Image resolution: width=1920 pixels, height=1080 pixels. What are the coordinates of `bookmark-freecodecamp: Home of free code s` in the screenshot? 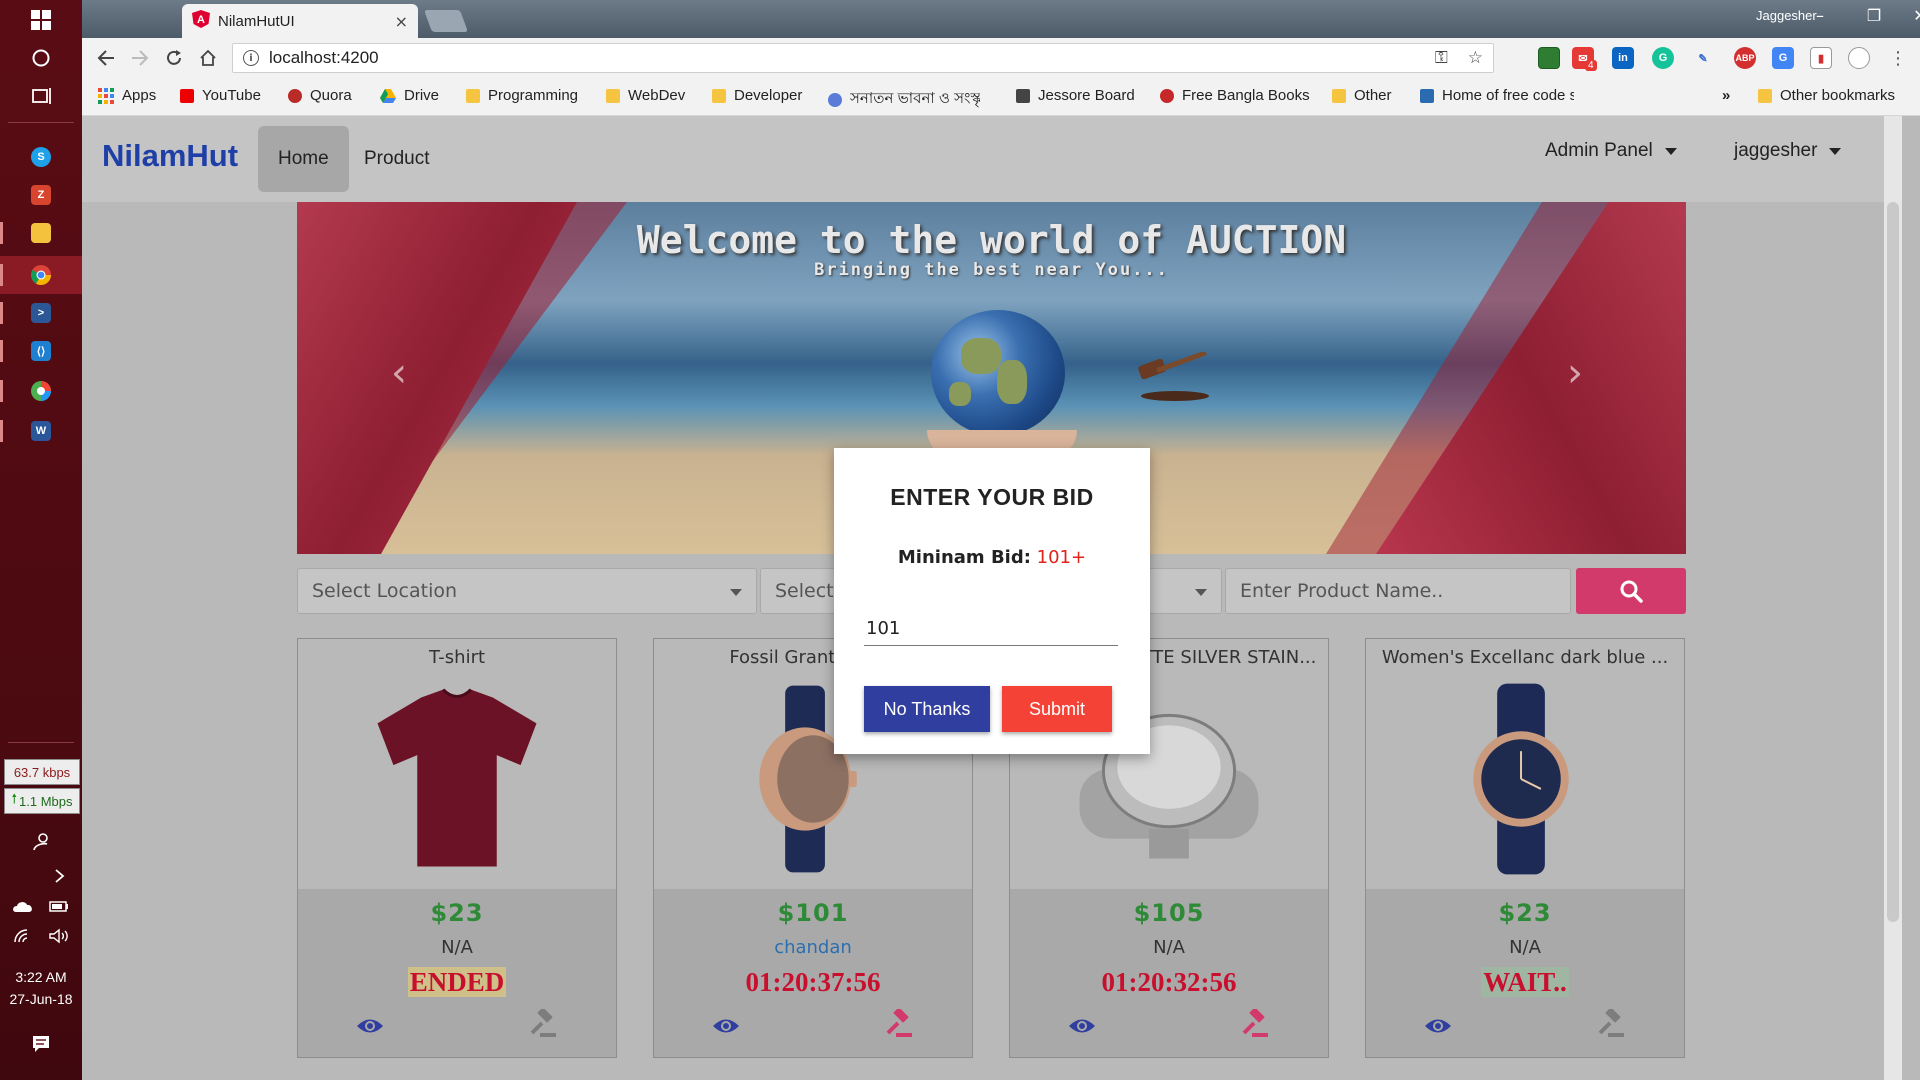 It's located at (1497, 95).